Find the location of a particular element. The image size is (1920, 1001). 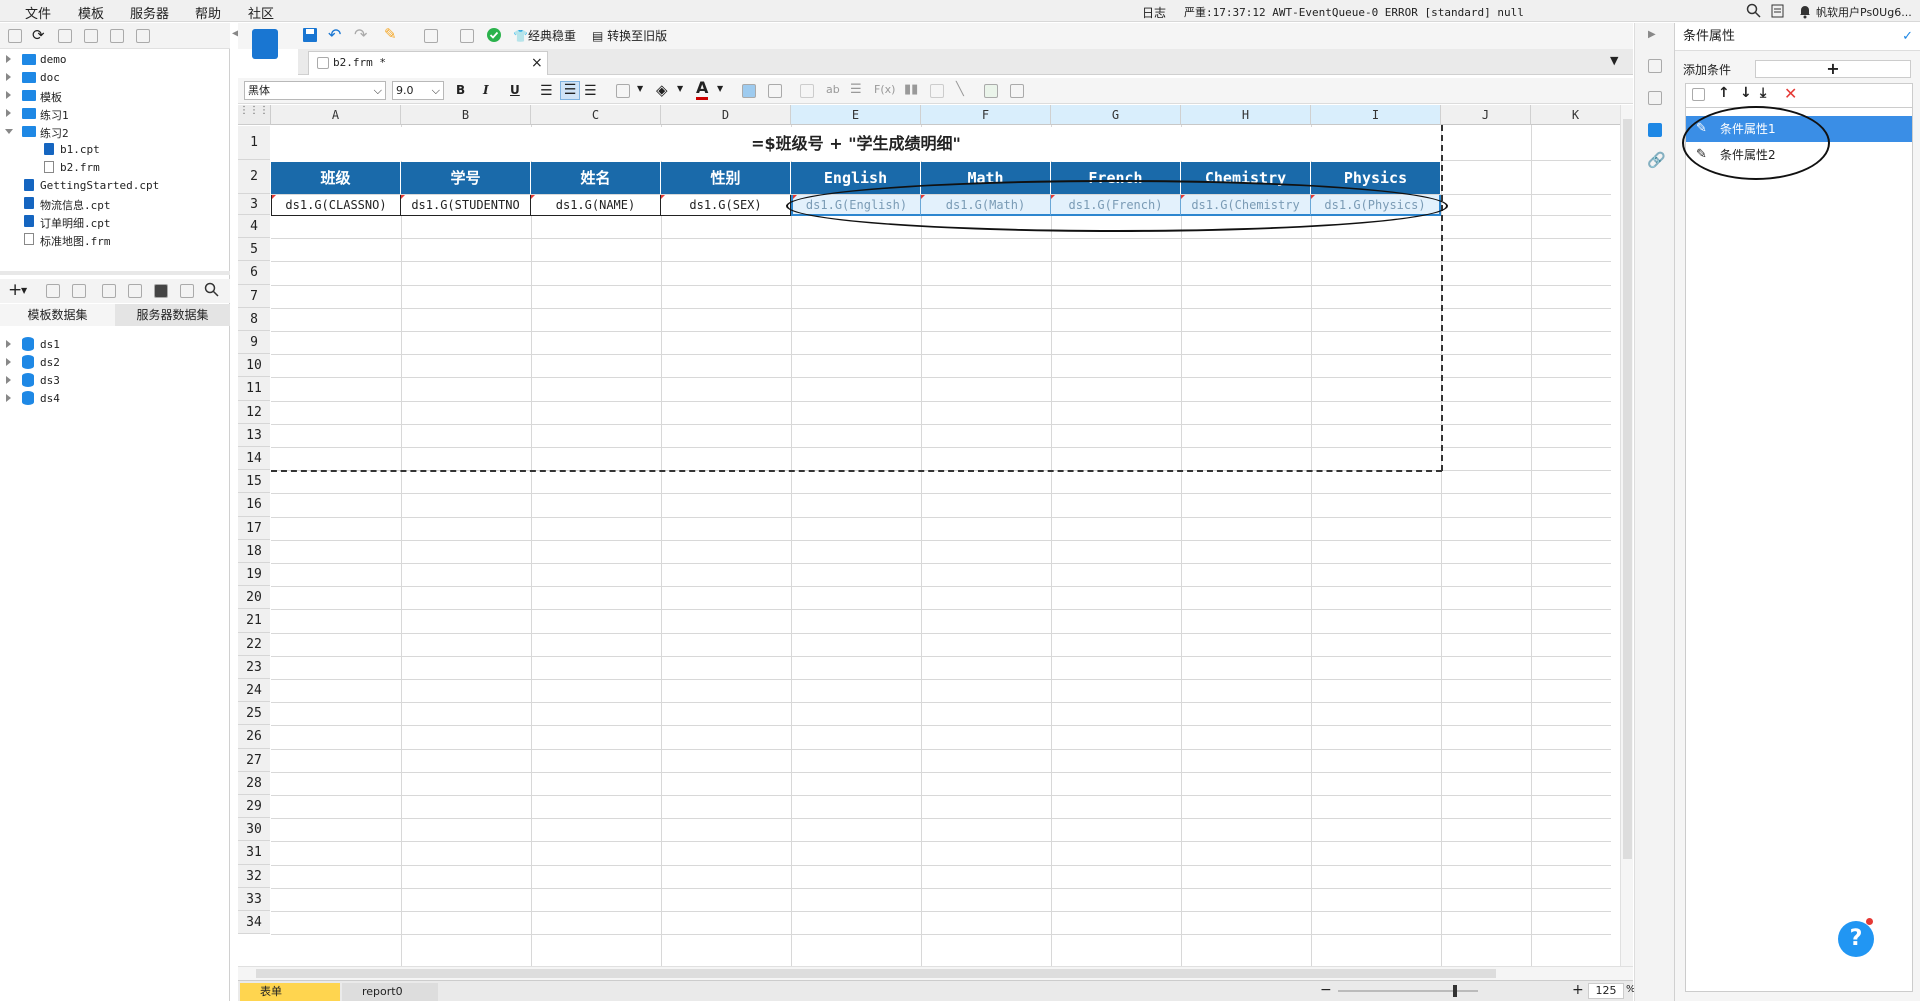

panel-splitter is located at coordinates (115, 273).